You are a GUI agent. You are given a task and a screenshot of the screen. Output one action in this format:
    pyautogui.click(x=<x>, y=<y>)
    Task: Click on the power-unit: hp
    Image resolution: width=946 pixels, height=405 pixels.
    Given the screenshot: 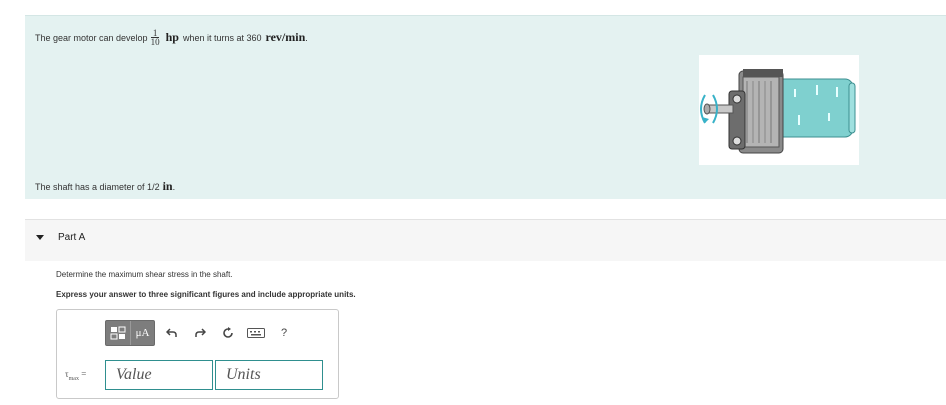 What is the action you would take?
    pyautogui.click(x=172, y=37)
    